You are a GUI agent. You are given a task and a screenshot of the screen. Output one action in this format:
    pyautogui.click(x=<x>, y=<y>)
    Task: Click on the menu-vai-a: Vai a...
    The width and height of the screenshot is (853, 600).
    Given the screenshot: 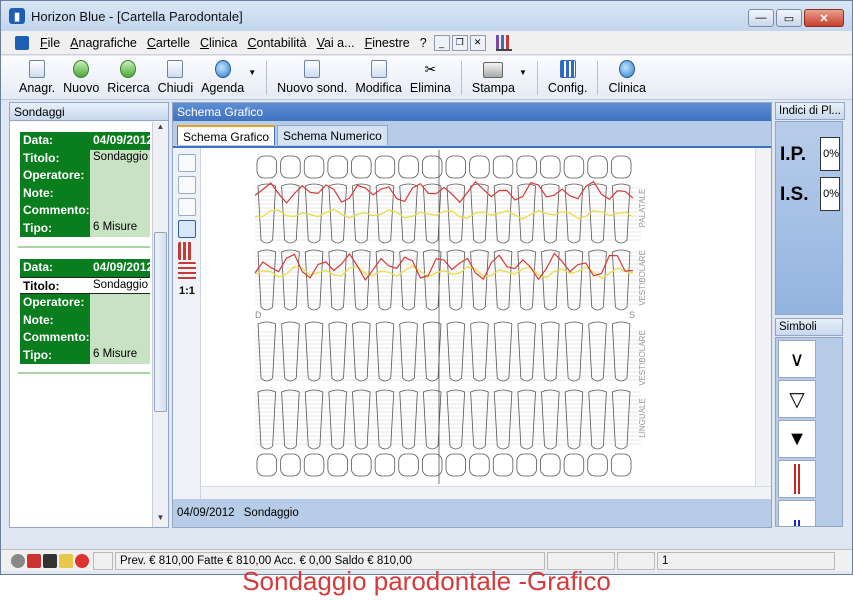 What is the action you would take?
    pyautogui.click(x=336, y=43)
    